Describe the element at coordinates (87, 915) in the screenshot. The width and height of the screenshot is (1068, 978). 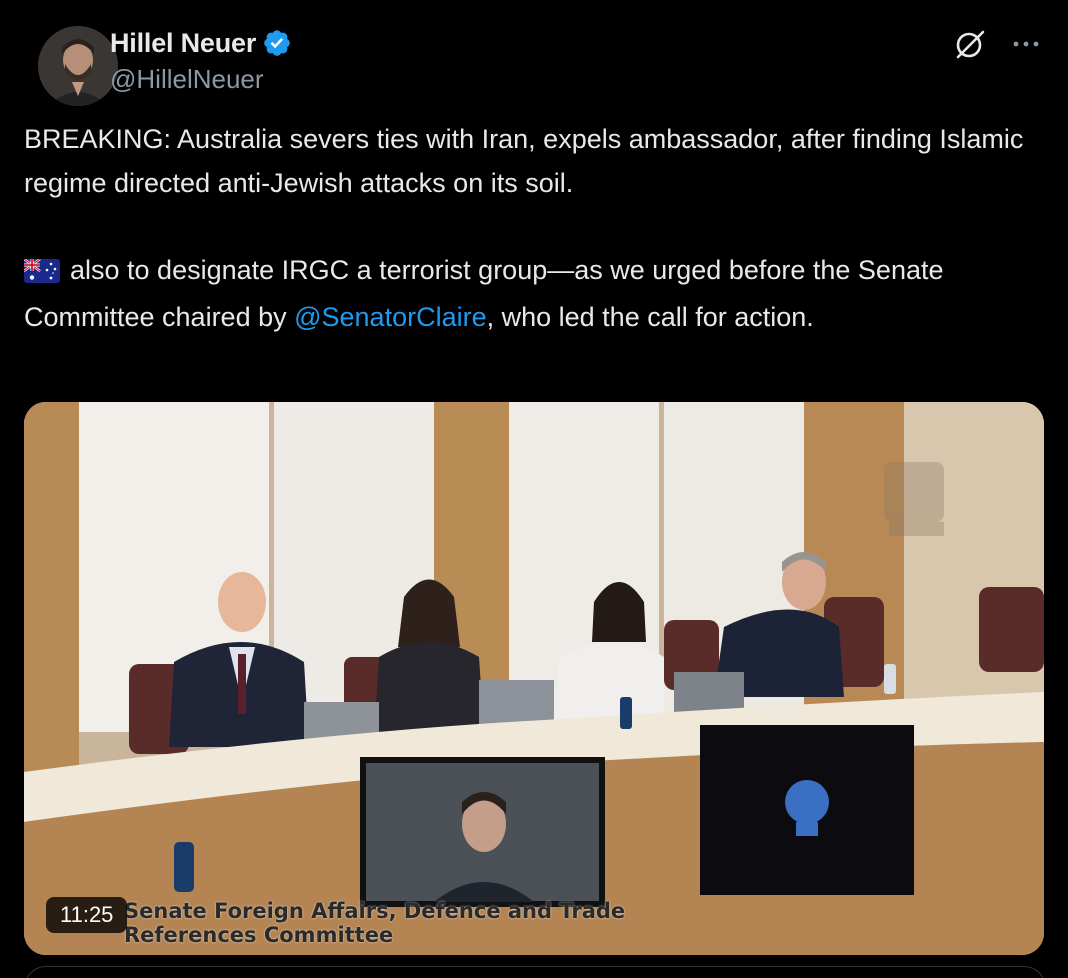
I see `video-duration-badge: 11:25` at that location.